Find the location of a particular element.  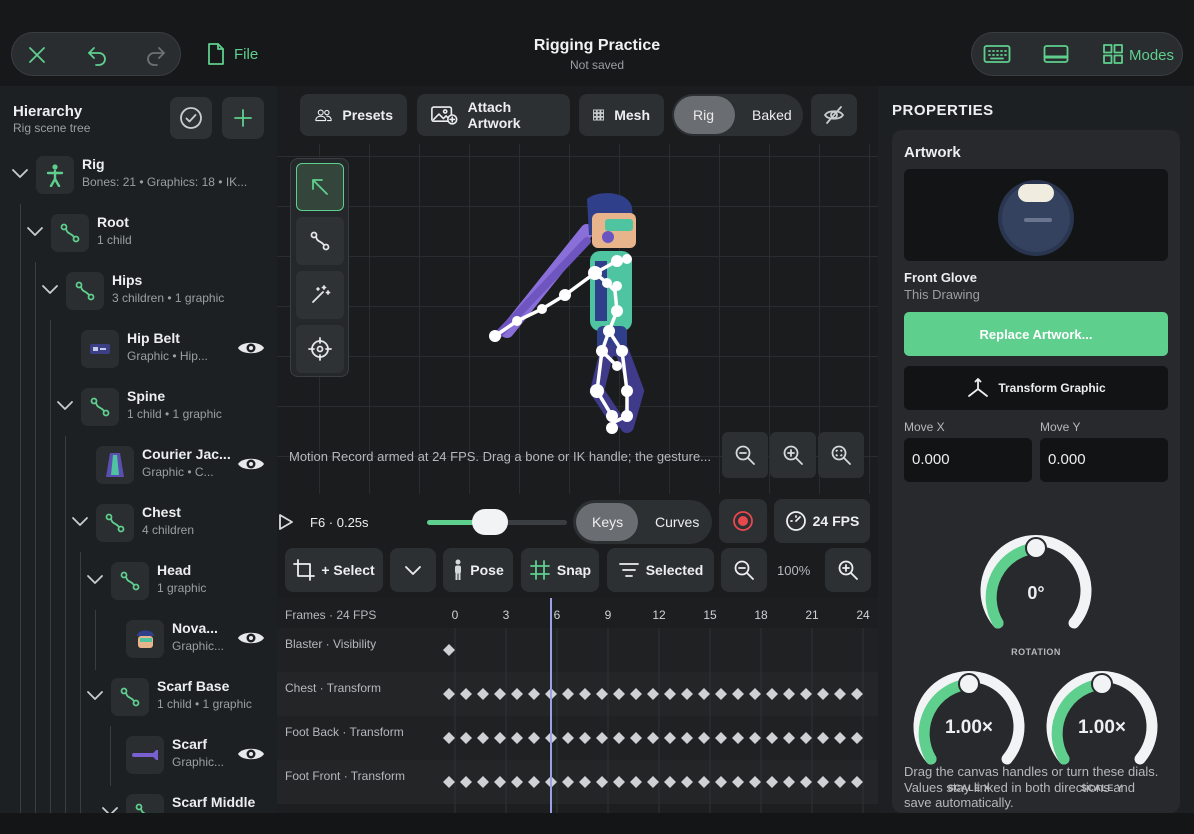

keyframe-canvas is located at coordinates (577, 705).